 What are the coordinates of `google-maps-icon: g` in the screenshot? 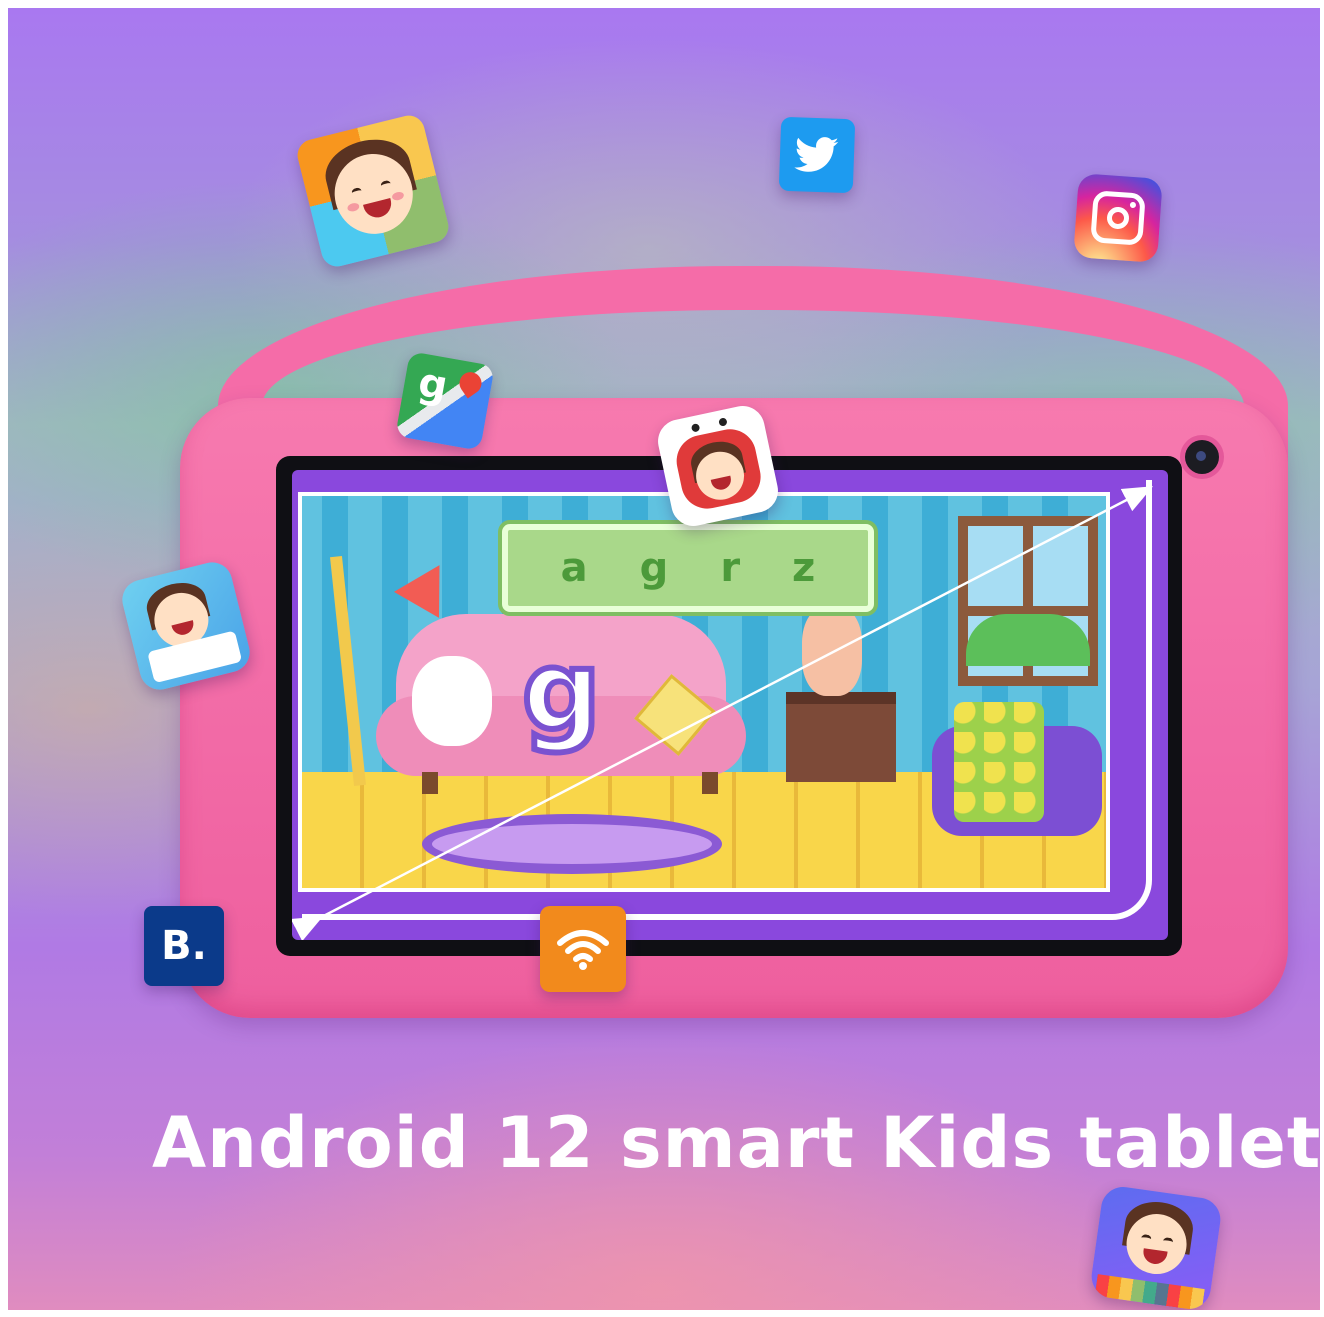 It's located at (445, 401).